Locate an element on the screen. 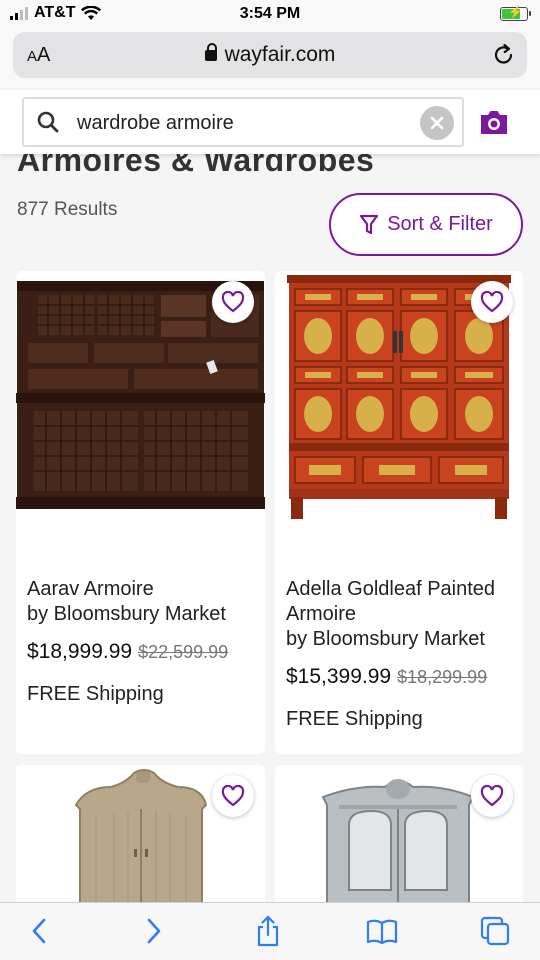 The width and height of the screenshot is (540, 960). search-input: wardrobe armoire is located at coordinates (243, 122).